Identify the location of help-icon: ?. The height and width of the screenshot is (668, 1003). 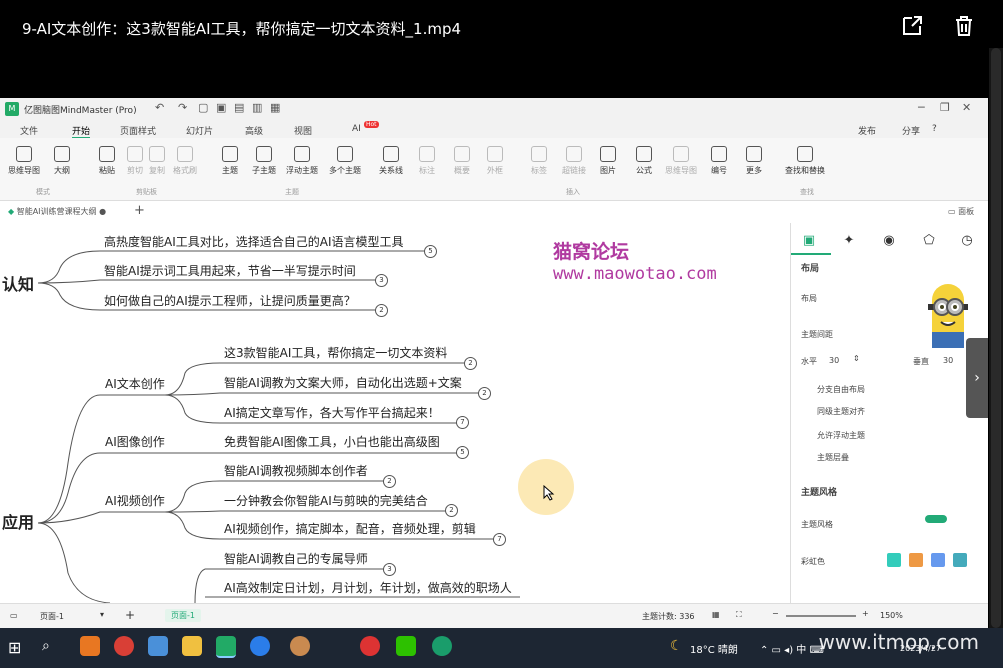
(934, 129).